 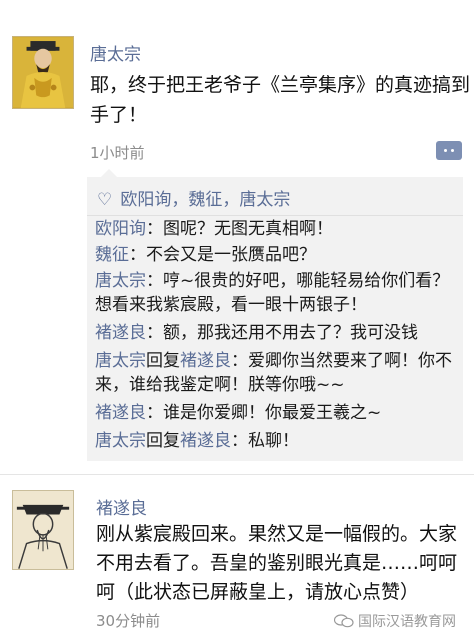 I want to click on comment-item: 褚遂良：额，那我还用不用去了？我可没钱, so click(x=276, y=333).